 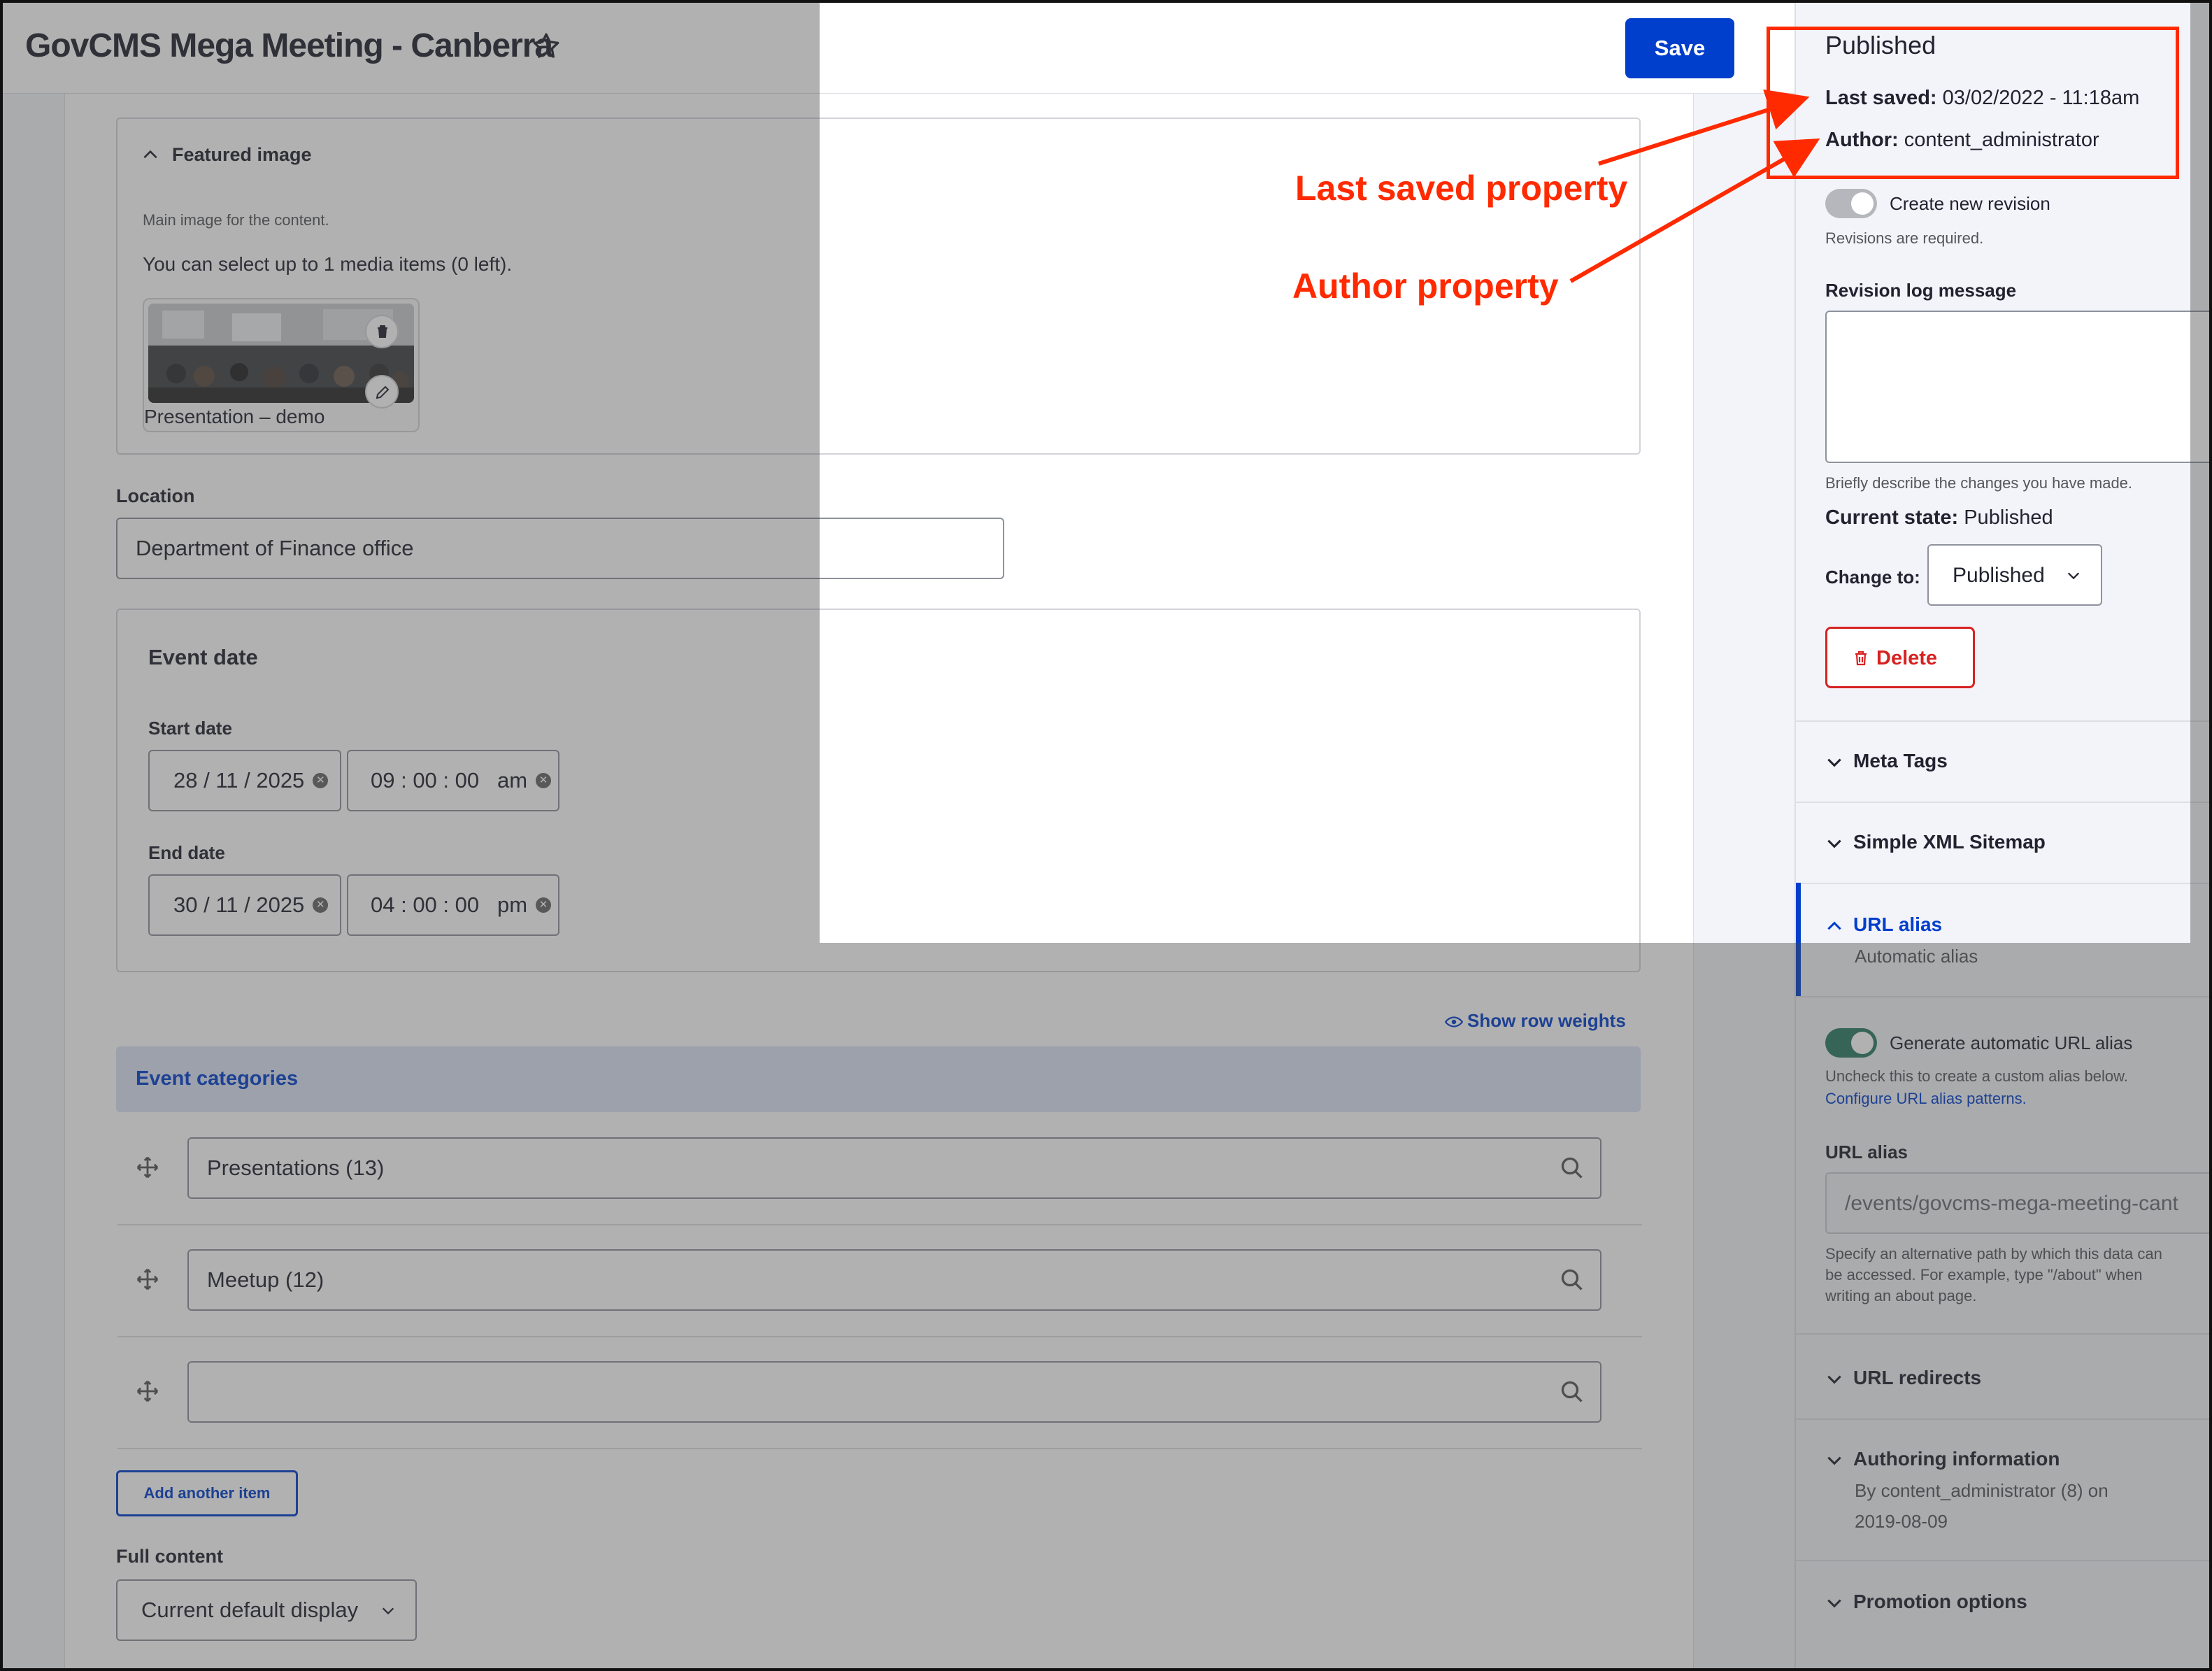 I want to click on meta-tags-toggle: Meta Tags, so click(x=1886, y=761).